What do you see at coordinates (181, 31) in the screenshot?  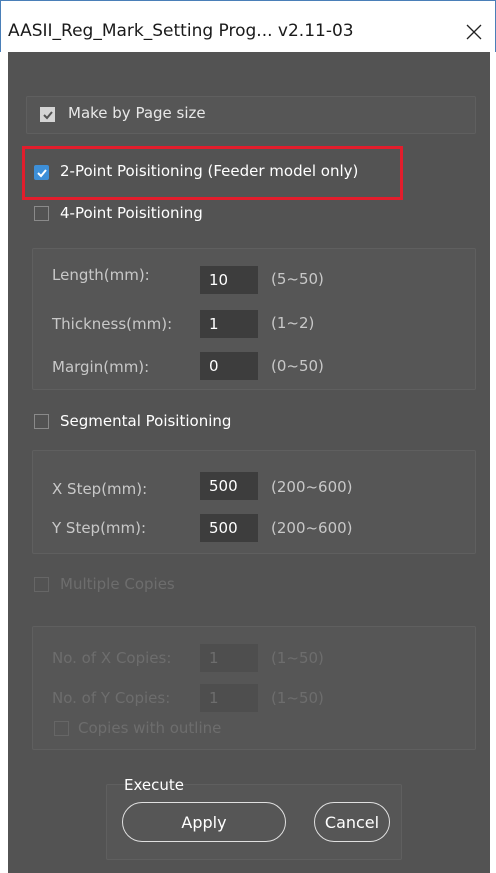 I see `window-title: AASII_Reg_Mark_Setting Prog... v2.11-03` at bounding box center [181, 31].